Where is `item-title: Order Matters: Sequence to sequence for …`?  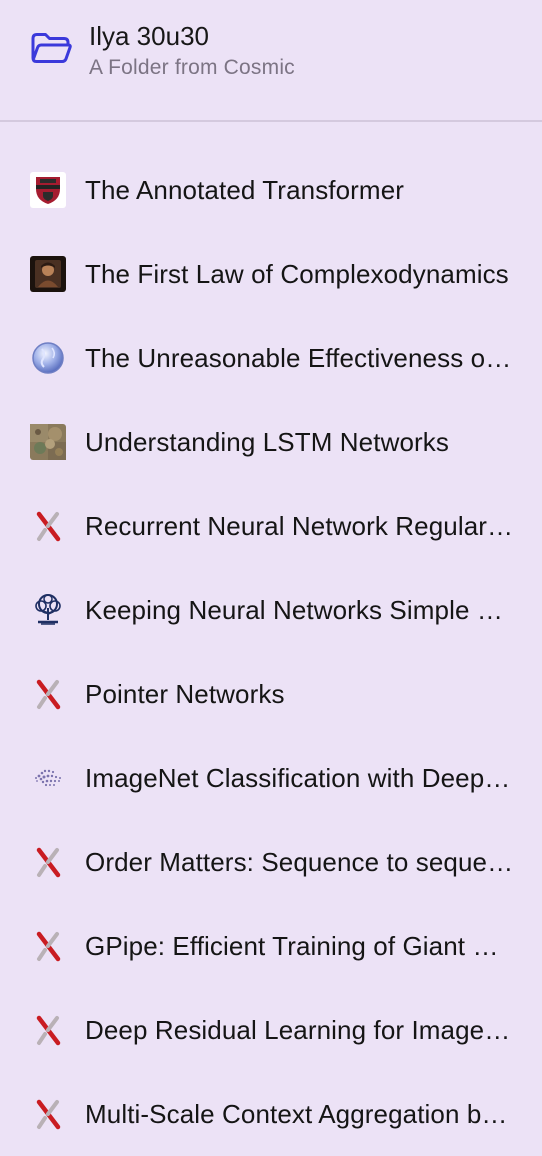 item-title: Order Matters: Sequence to sequence for … is located at coordinates (300, 862).